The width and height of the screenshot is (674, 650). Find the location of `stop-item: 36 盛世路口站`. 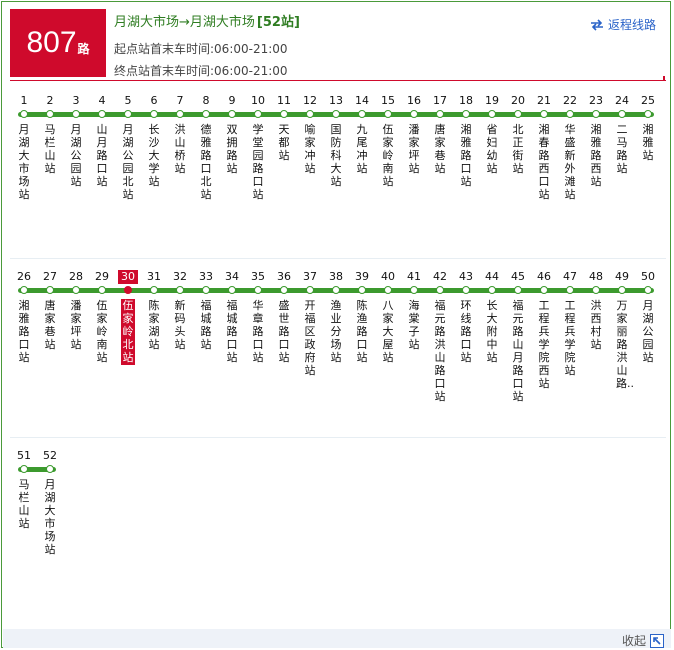

stop-item: 36 盛世路口站 is located at coordinates (284, 317).